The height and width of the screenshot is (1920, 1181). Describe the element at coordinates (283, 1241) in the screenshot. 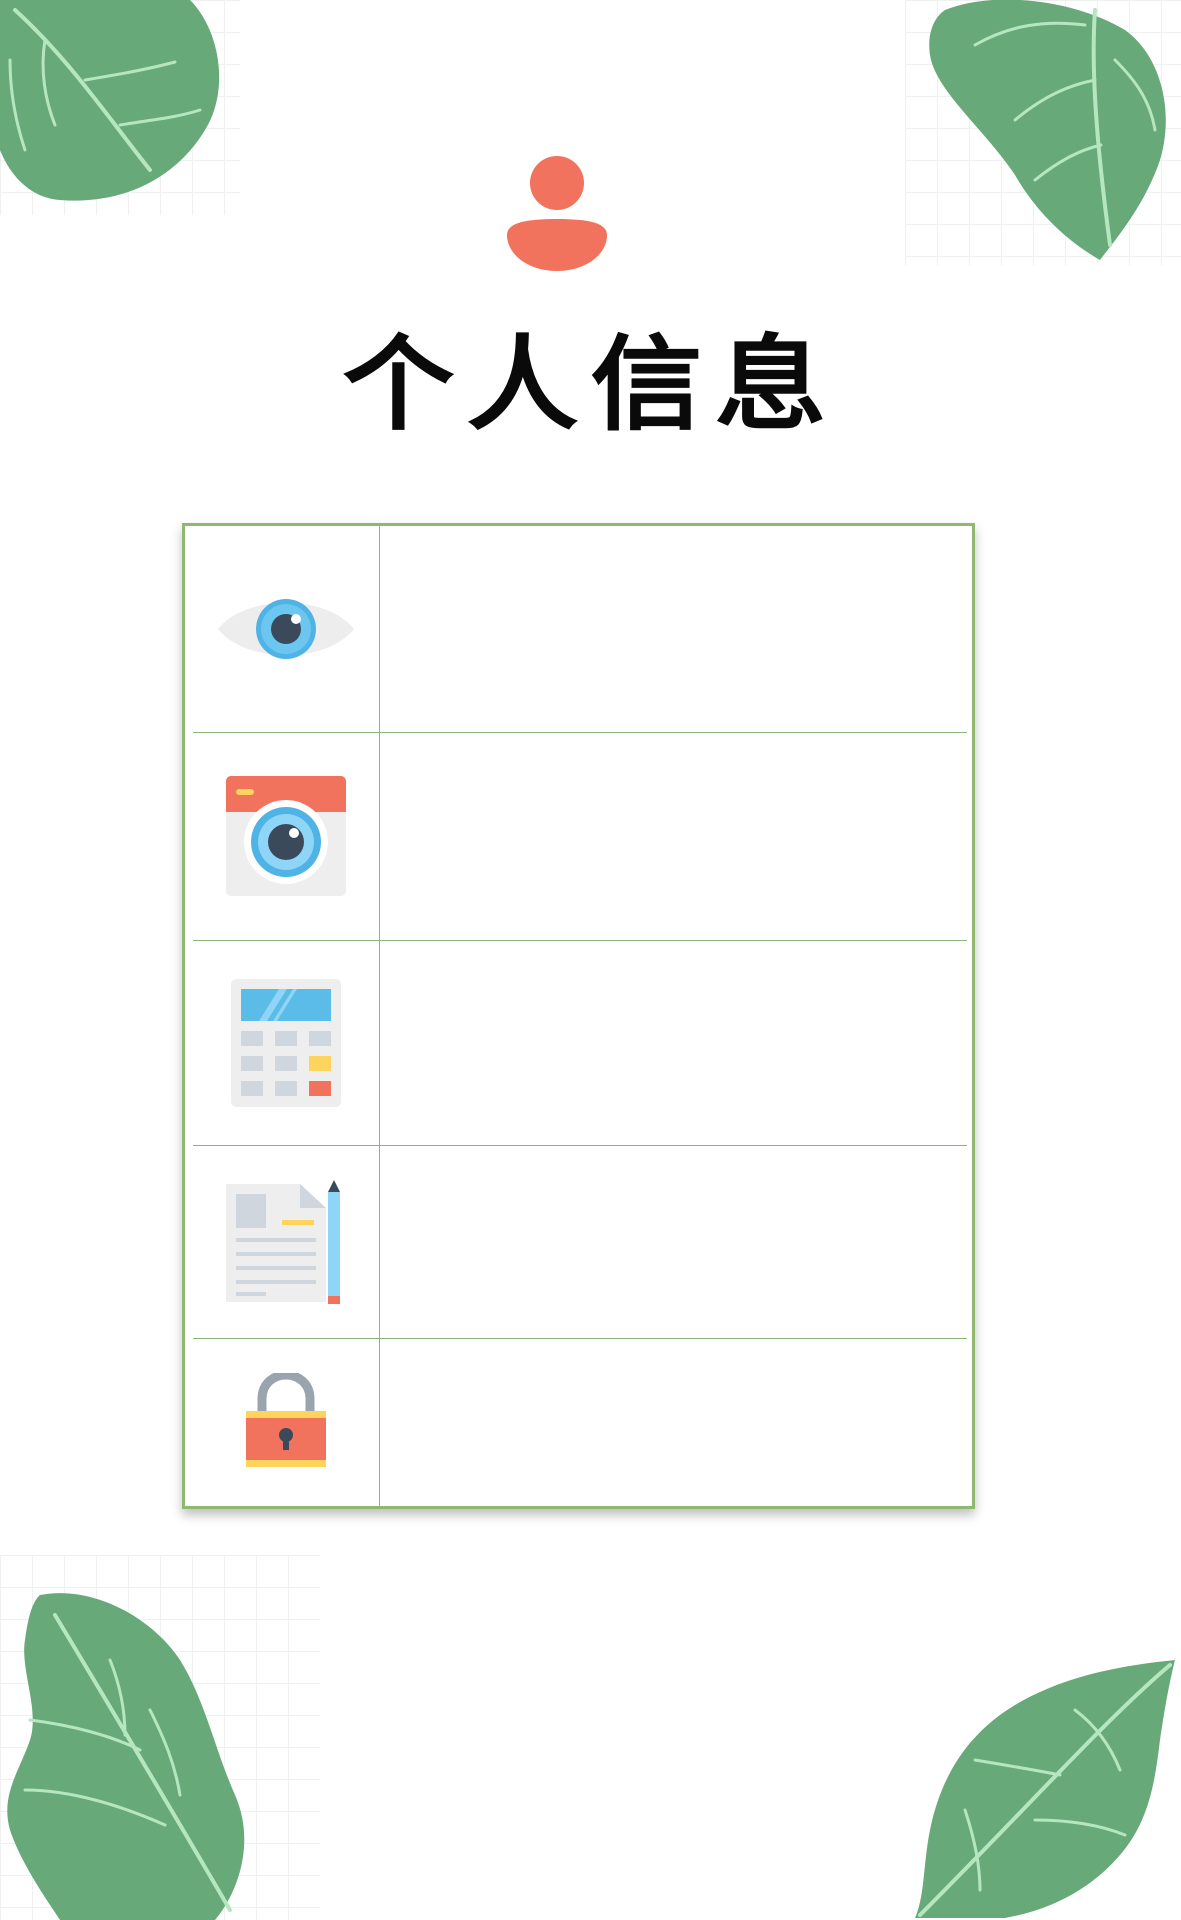

I see `document-pencil-icon` at that location.